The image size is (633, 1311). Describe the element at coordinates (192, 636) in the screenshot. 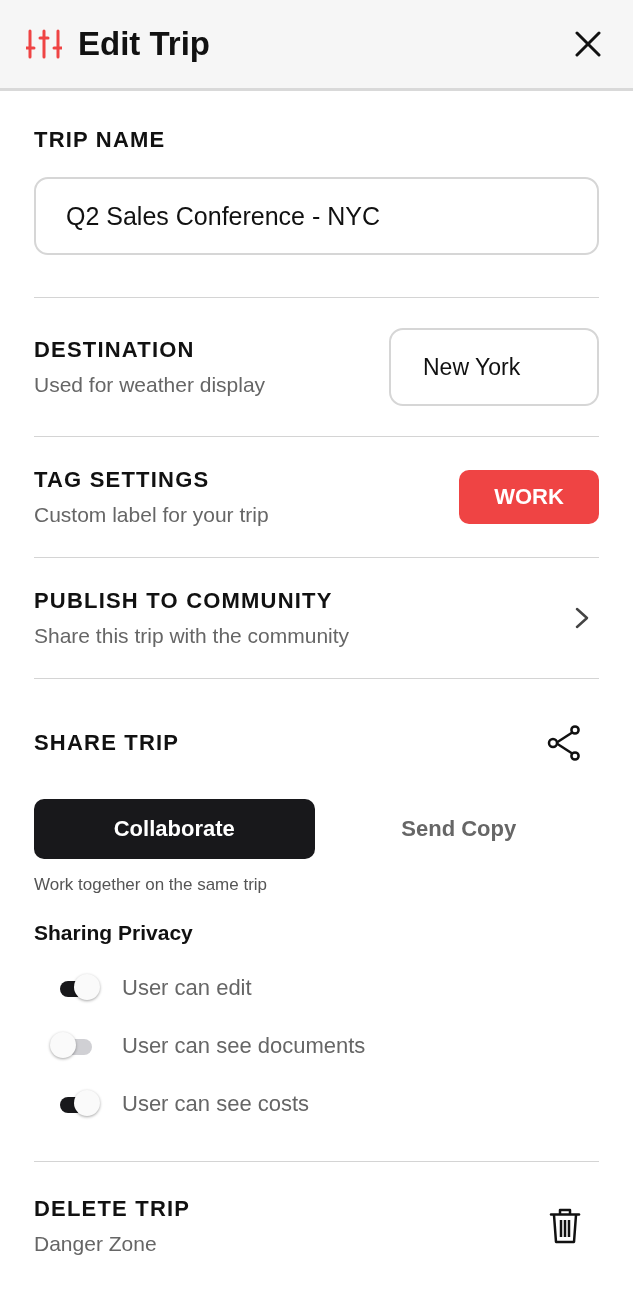

I see `section-subtitle: Share this trip with the community` at that location.